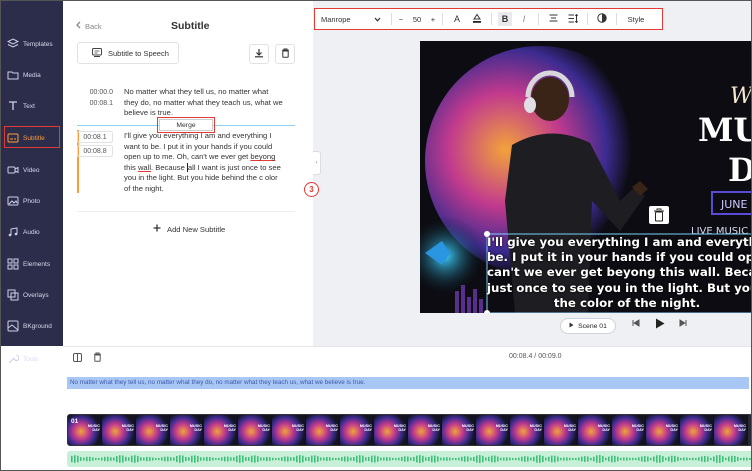  I want to click on text-icon, so click(13, 106).